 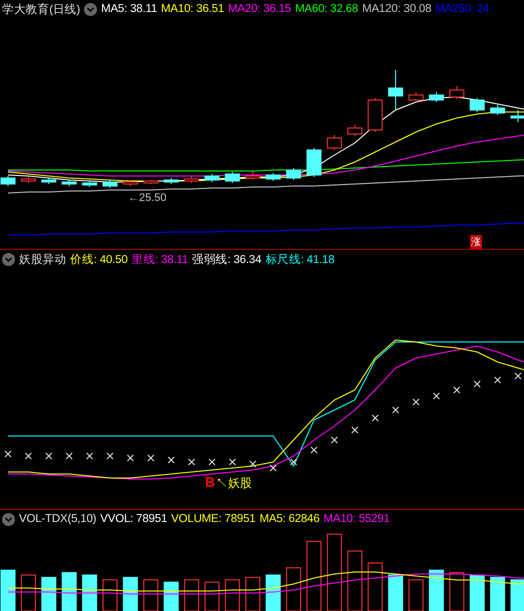 I want to click on moving-average-legend: MA250: 24., so click(x=463, y=9).